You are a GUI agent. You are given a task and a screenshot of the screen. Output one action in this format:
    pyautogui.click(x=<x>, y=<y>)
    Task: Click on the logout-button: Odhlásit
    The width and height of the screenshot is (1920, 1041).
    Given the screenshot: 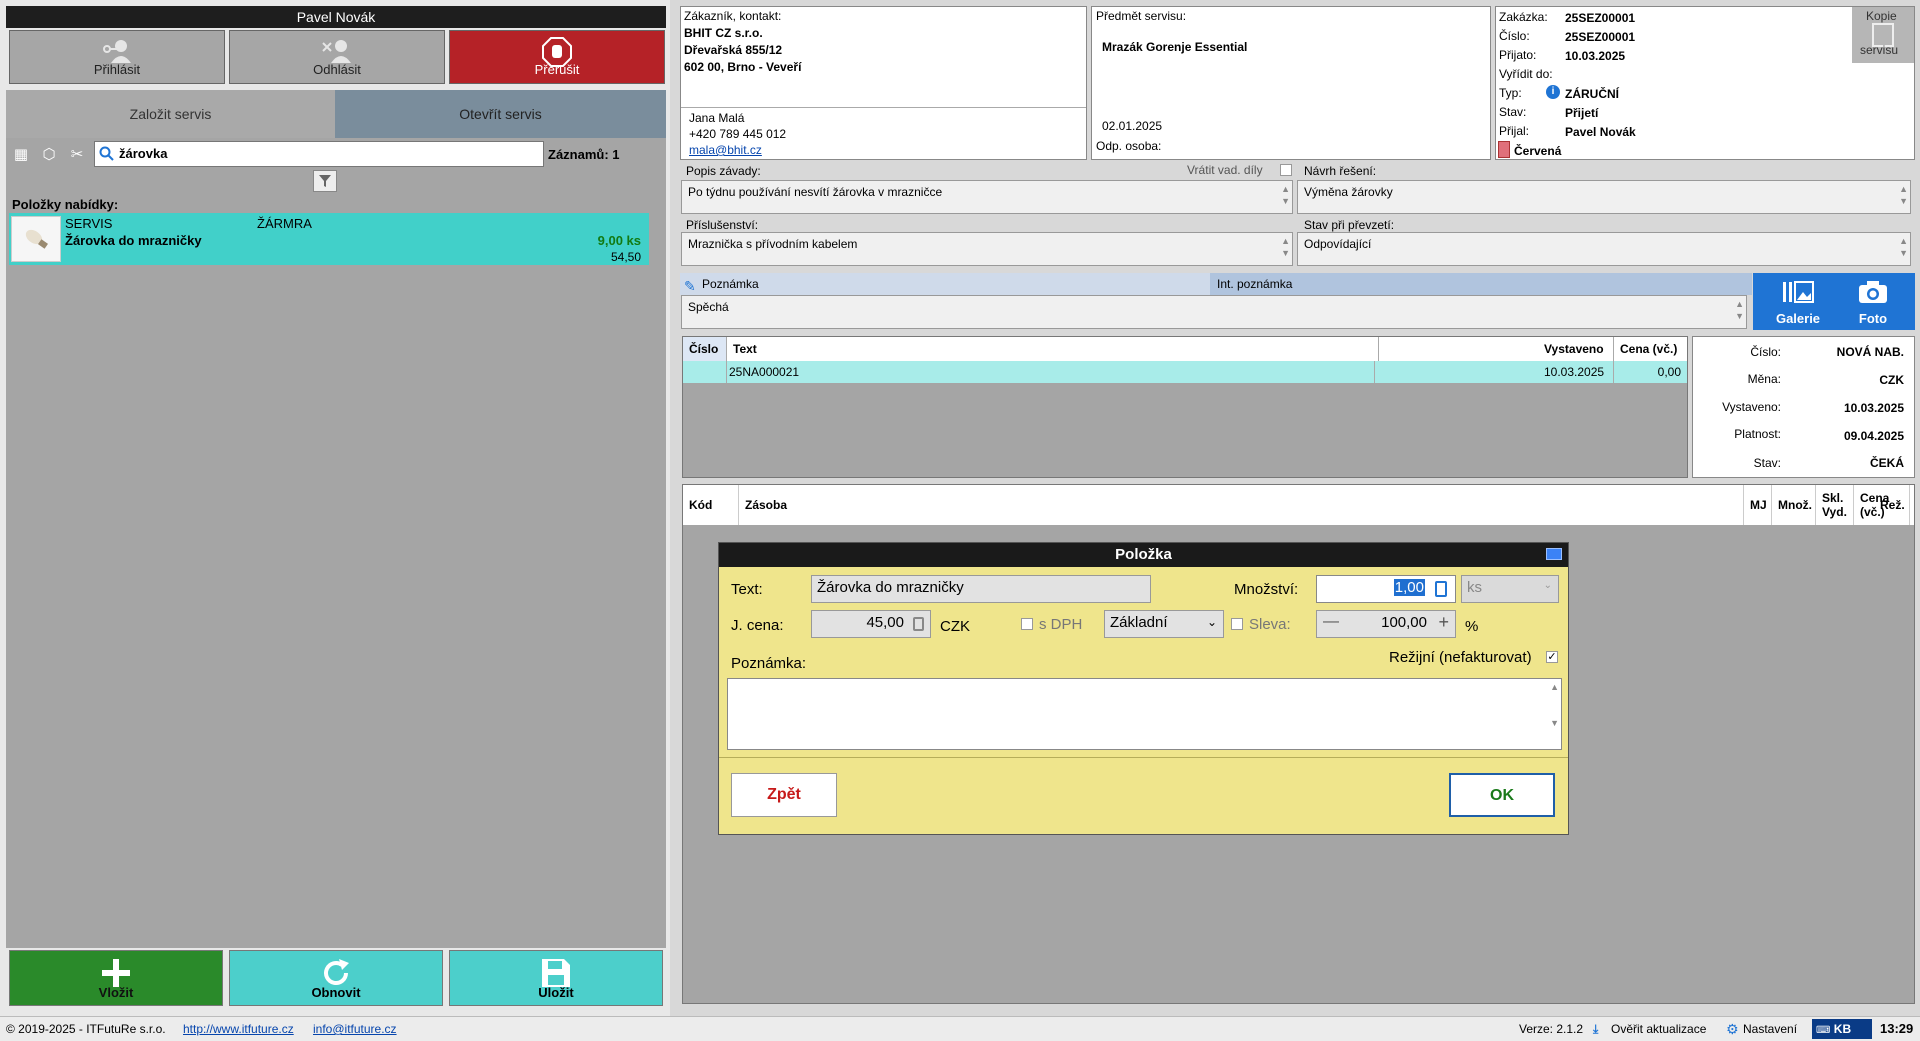 What is the action you would take?
    pyautogui.click(x=337, y=57)
    